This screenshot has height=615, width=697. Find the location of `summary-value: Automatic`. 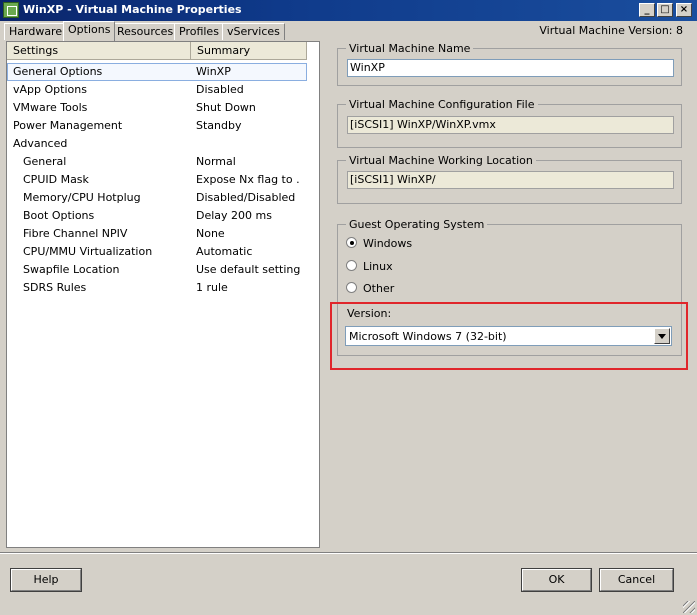

summary-value: Automatic is located at coordinates (224, 251).